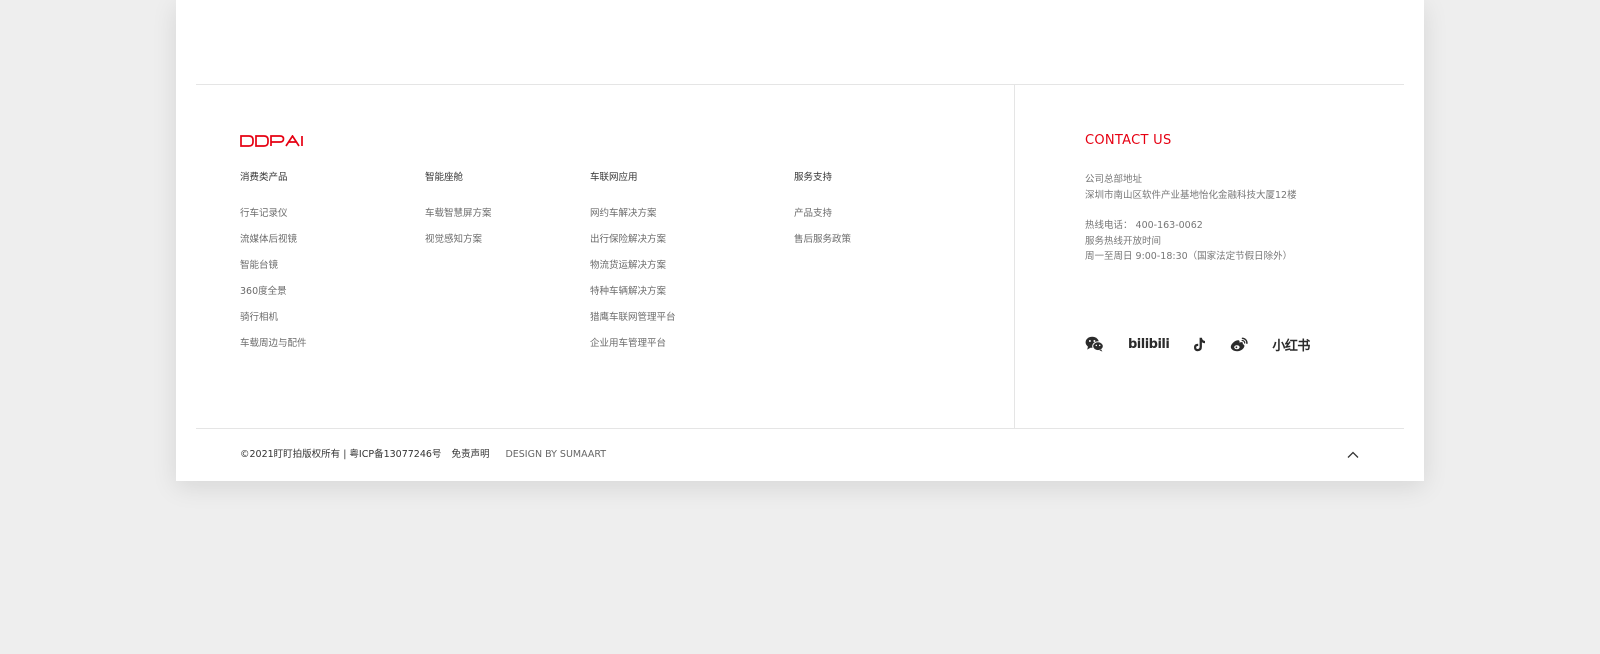 This screenshot has width=1600, height=654. What do you see at coordinates (633, 220) in the screenshot?
I see `nav-link: 网约车解决方案` at bounding box center [633, 220].